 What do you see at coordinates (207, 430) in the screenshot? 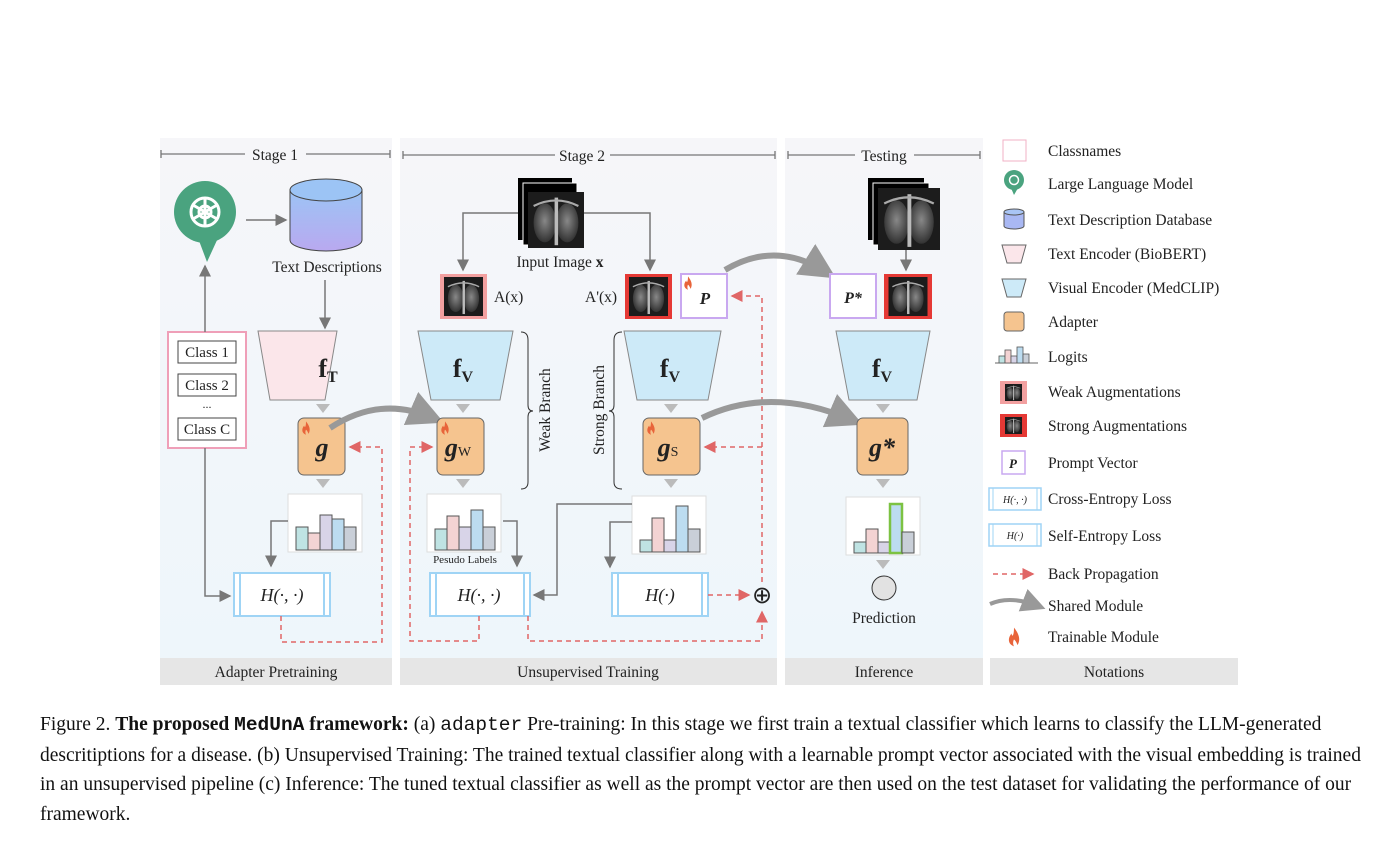
I see `class-item: Class C` at bounding box center [207, 430].